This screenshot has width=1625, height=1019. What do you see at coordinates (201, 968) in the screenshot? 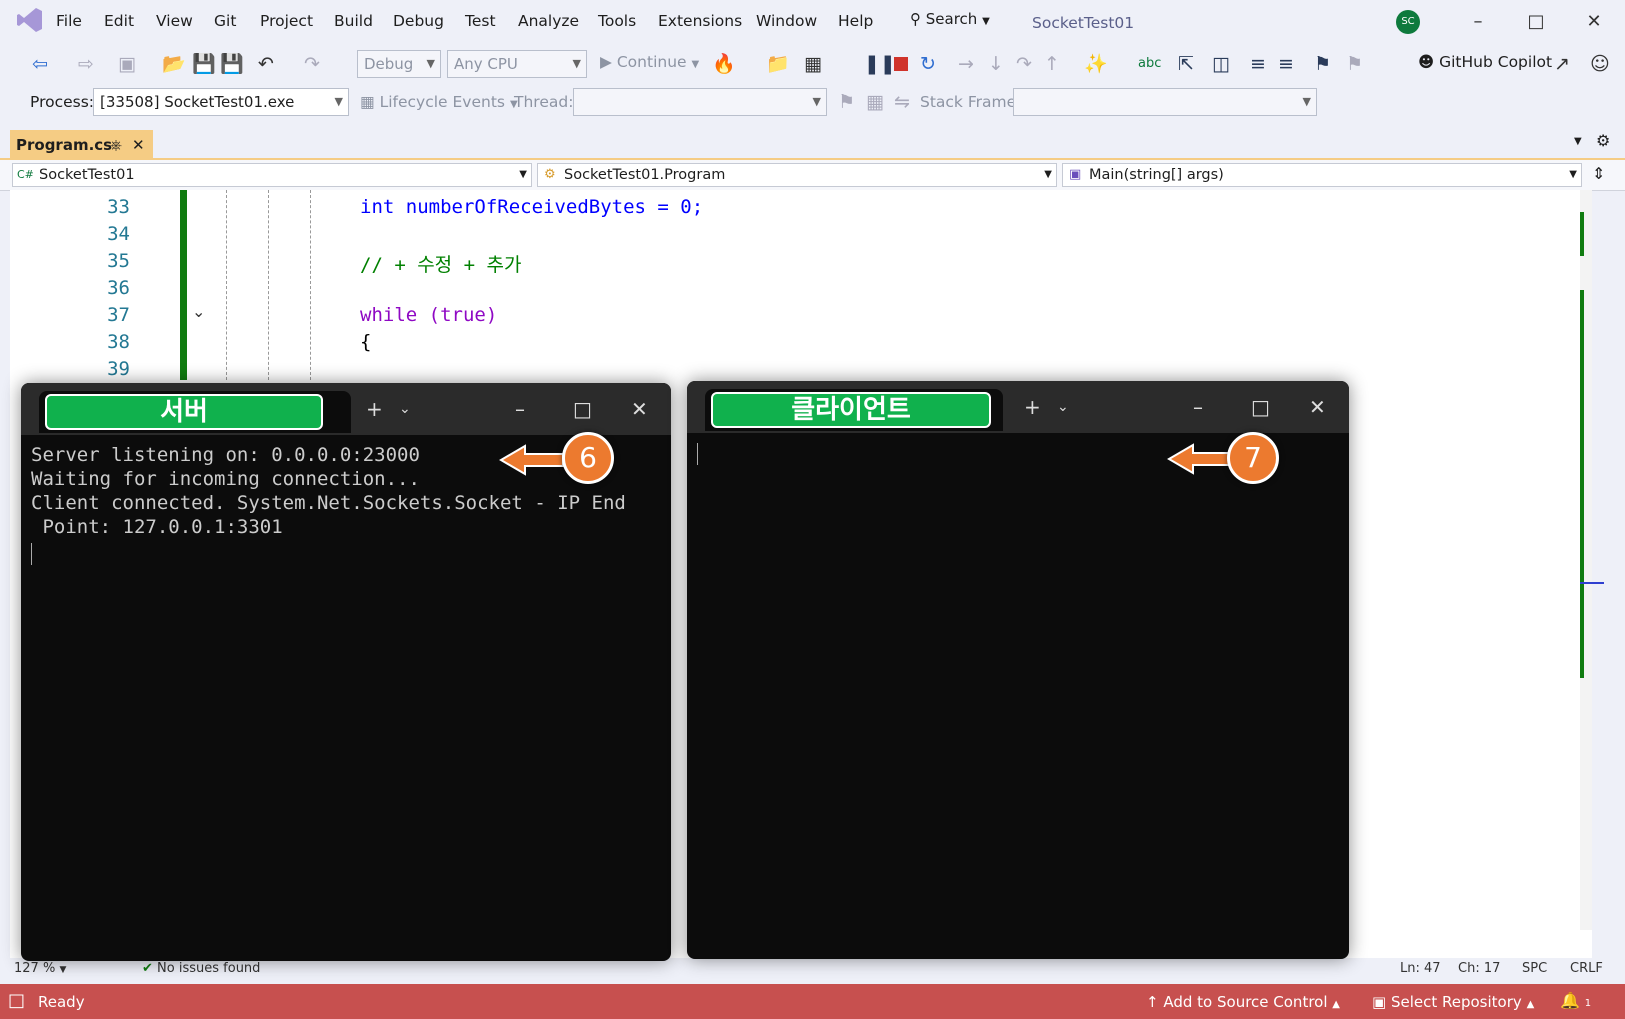
I see `issues-indicator: ✔ No issues found` at bounding box center [201, 968].